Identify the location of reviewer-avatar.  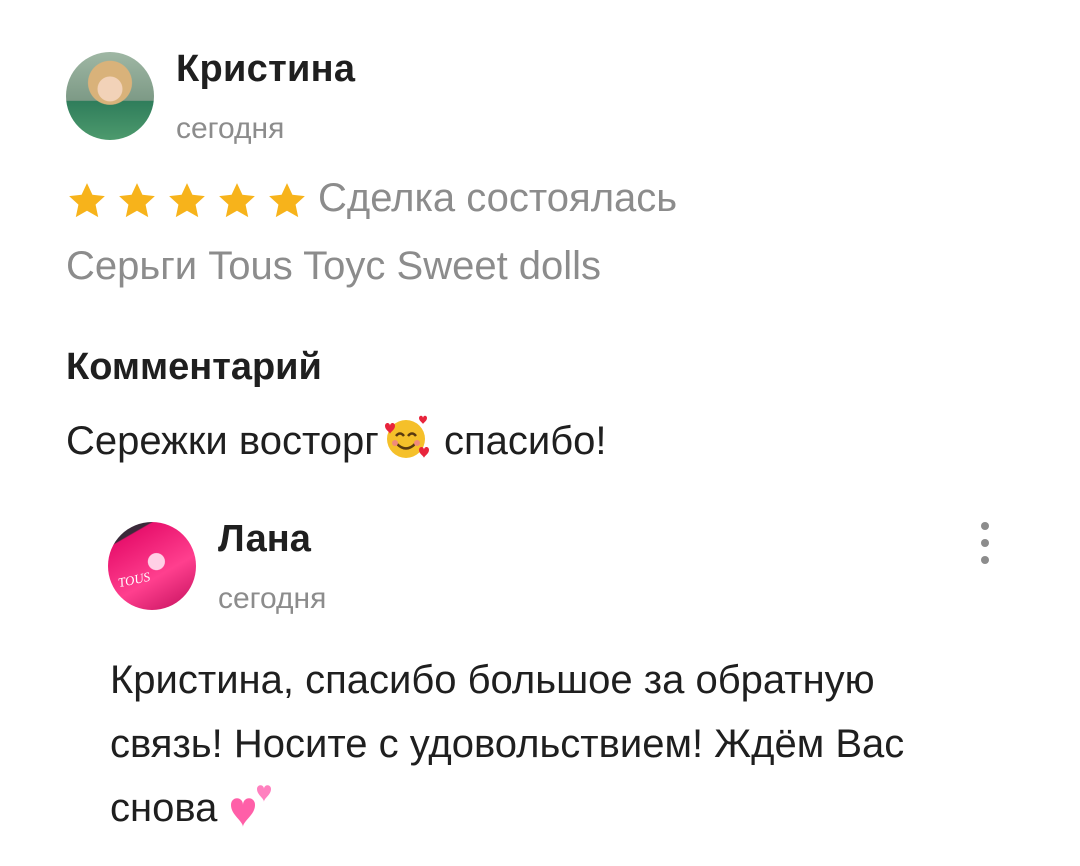
(110, 96).